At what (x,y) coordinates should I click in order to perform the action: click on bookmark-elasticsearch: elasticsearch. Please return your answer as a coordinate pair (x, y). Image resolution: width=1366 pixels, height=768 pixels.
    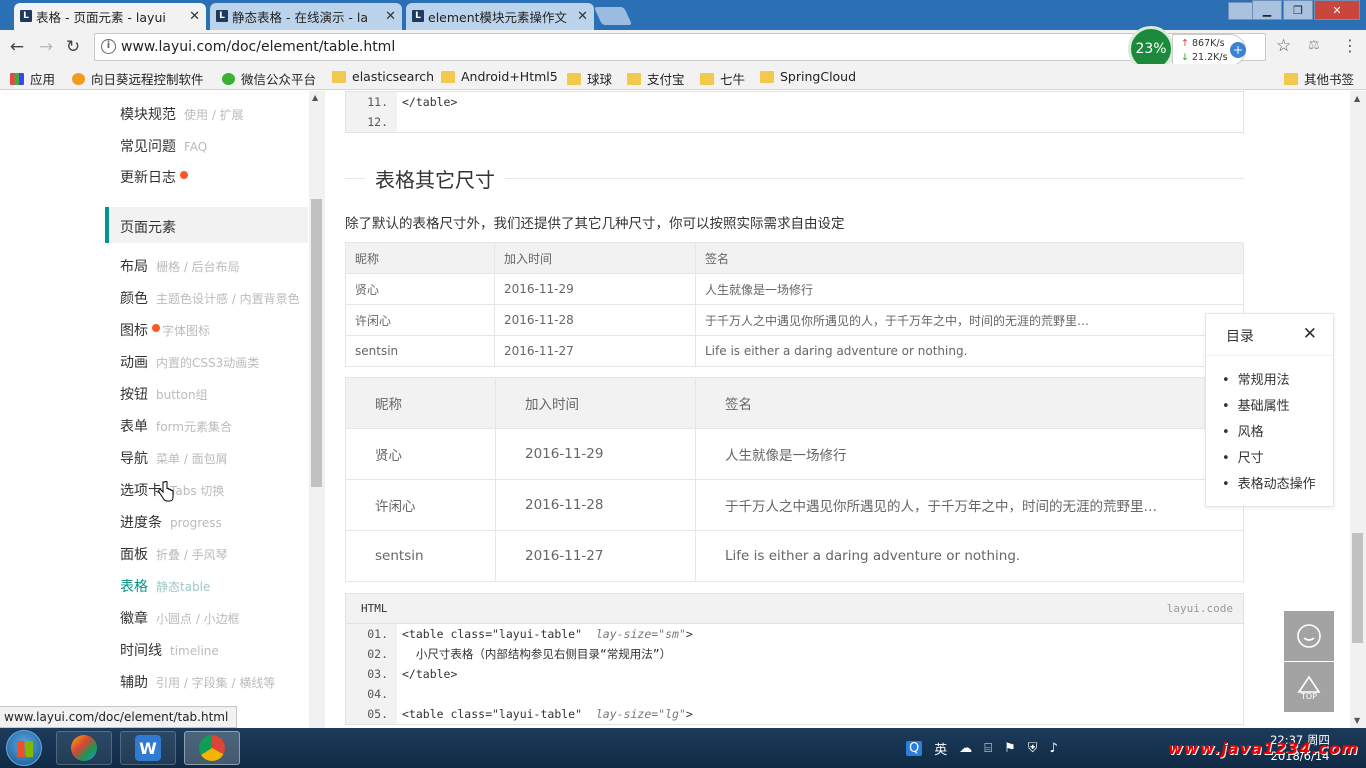
    Looking at the image, I should click on (383, 76).